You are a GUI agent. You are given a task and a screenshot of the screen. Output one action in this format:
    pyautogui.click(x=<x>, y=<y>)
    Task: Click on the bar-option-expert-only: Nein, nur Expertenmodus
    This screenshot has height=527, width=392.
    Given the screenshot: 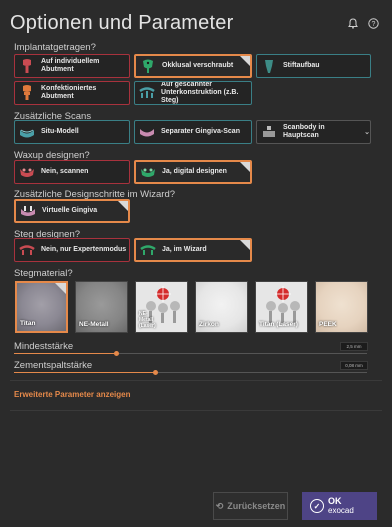 What is the action you would take?
    pyautogui.click(x=72, y=250)
    